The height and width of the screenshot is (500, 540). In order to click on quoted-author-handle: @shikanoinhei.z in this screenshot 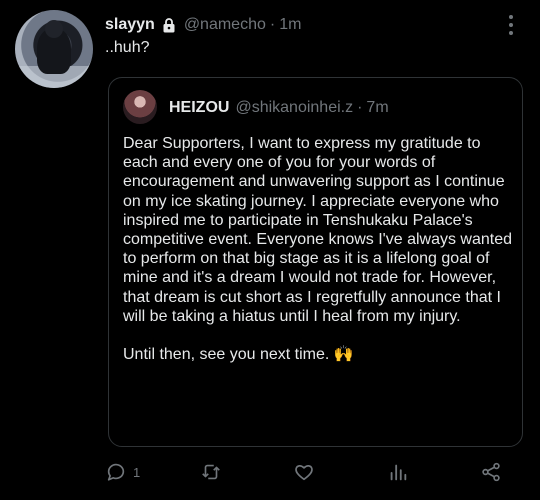, I will do `click(294, 107)`.